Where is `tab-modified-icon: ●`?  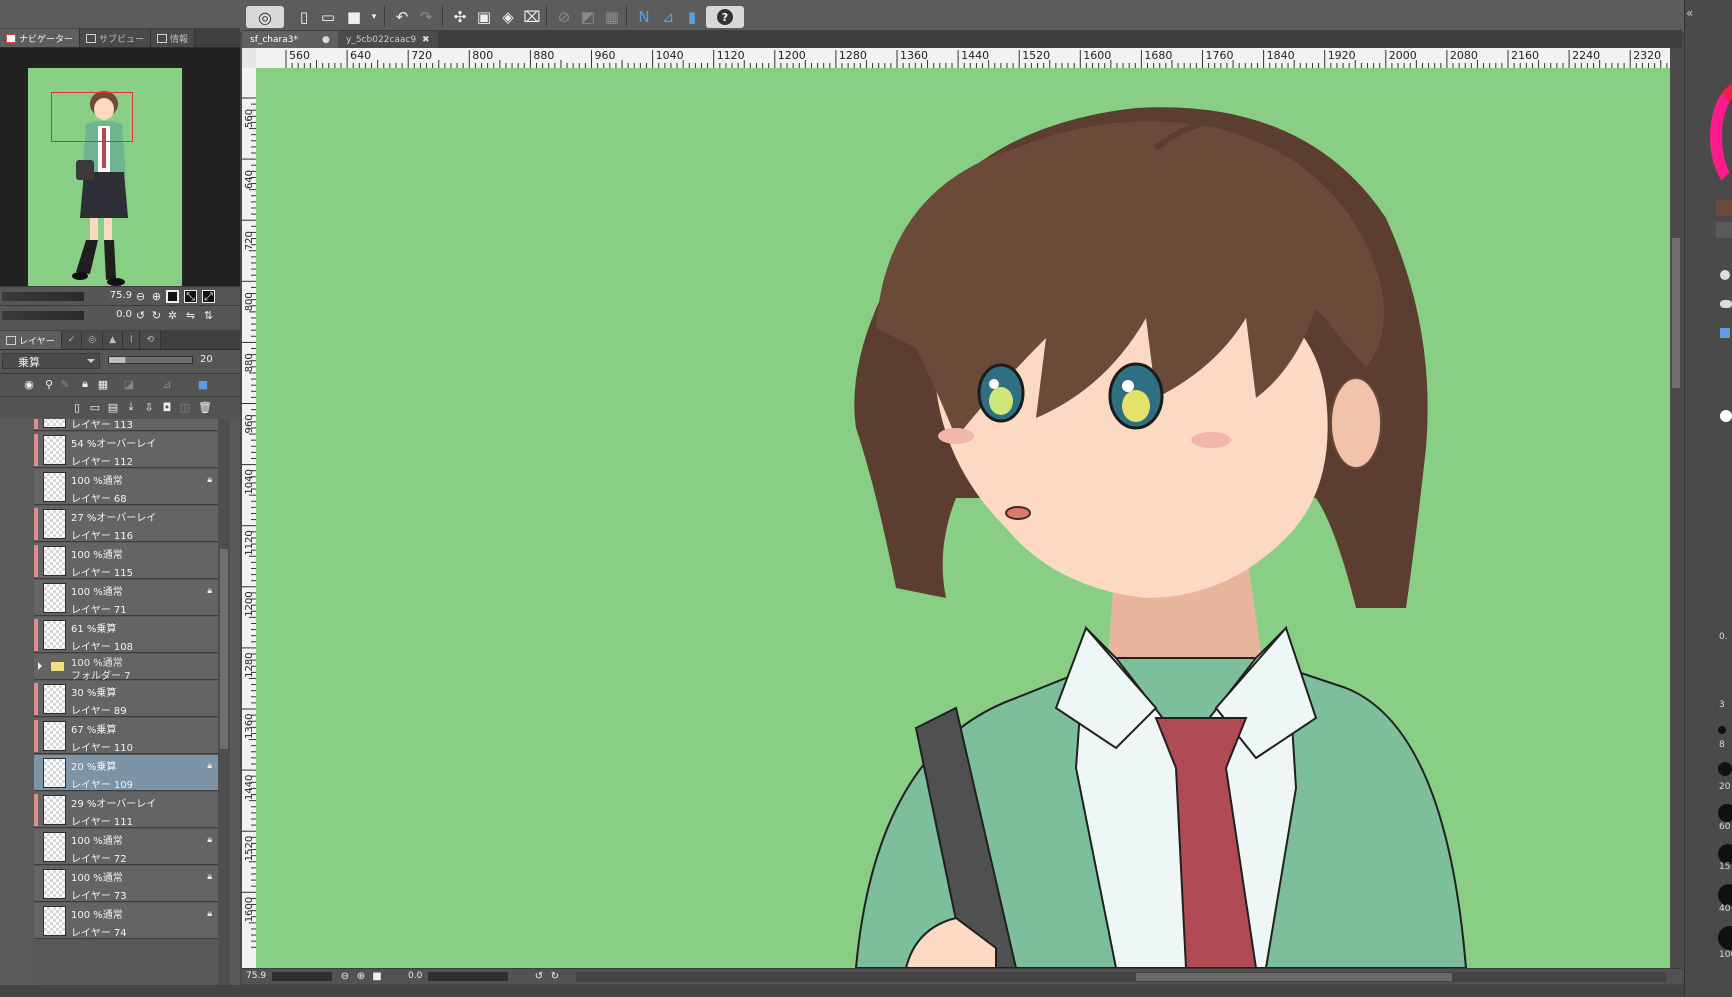
tab-modified-icon: ● is located at coordinates (326, 40).